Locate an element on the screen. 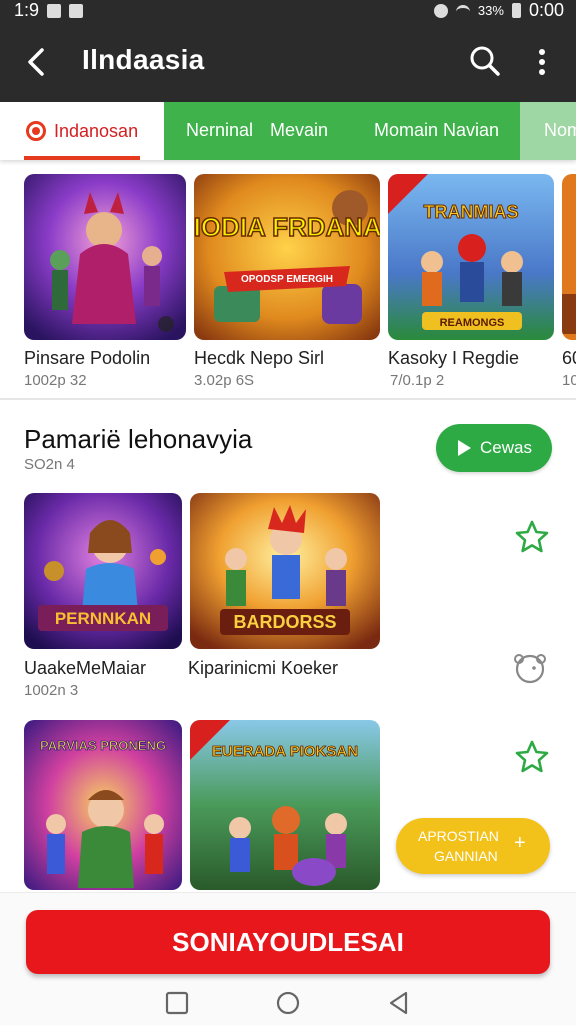 This screenshot has height=1025, width=576. game-artwork: BARDORSS is located at coordinates (285, 571).